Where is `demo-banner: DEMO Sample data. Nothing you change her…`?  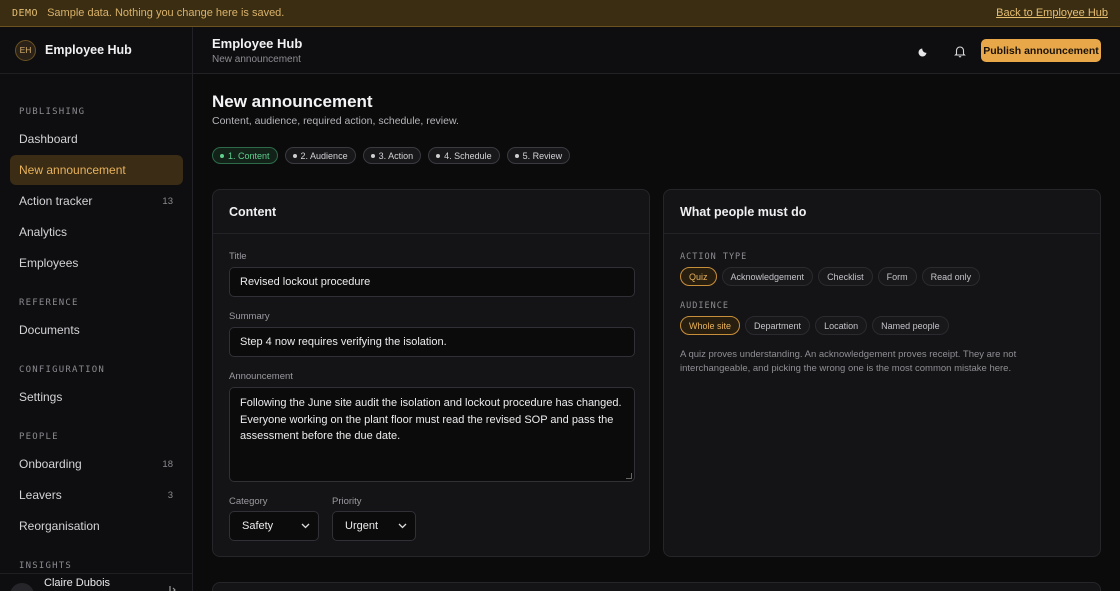 demo-banner: DEMO Sample data. Nothing you change her… is located at coordinates (560, 13).